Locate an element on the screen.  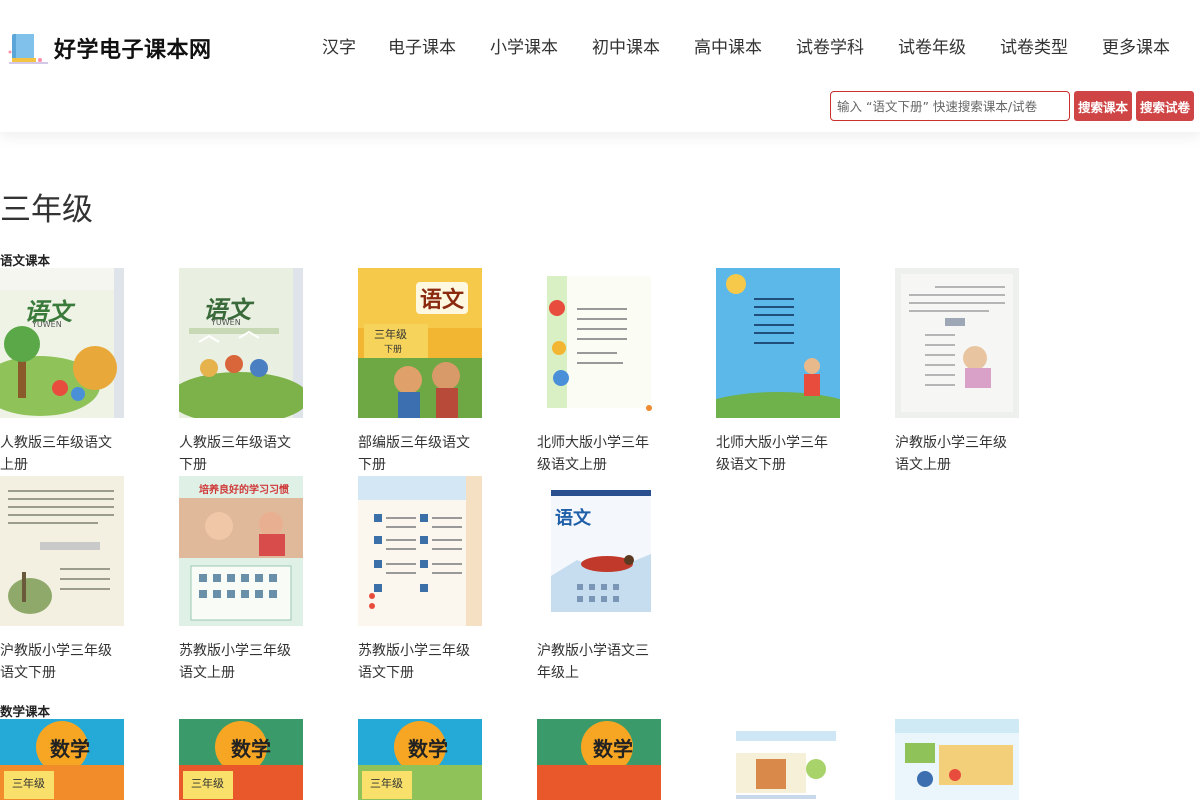
search-input is located at coordinates (950, 106).